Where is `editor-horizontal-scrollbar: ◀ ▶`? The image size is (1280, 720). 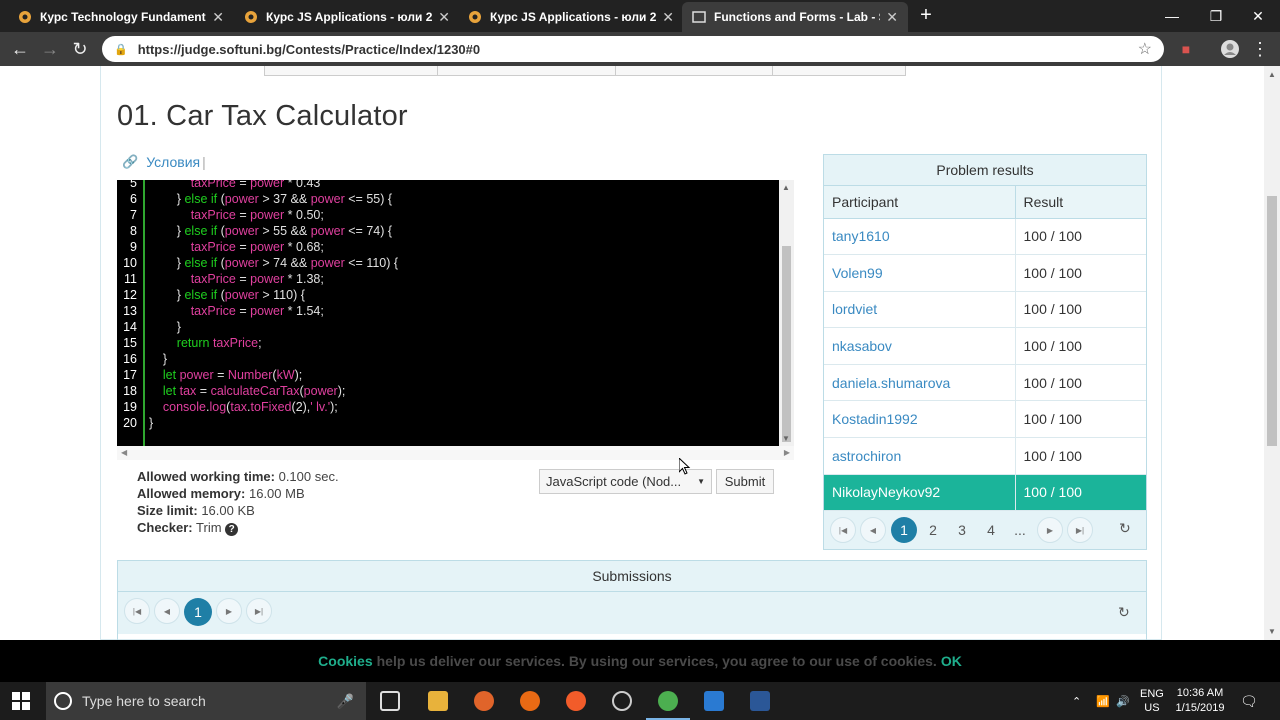
editor-horizontal-scrollbar: ◀ ▶ is located at coordinates (455, 453).